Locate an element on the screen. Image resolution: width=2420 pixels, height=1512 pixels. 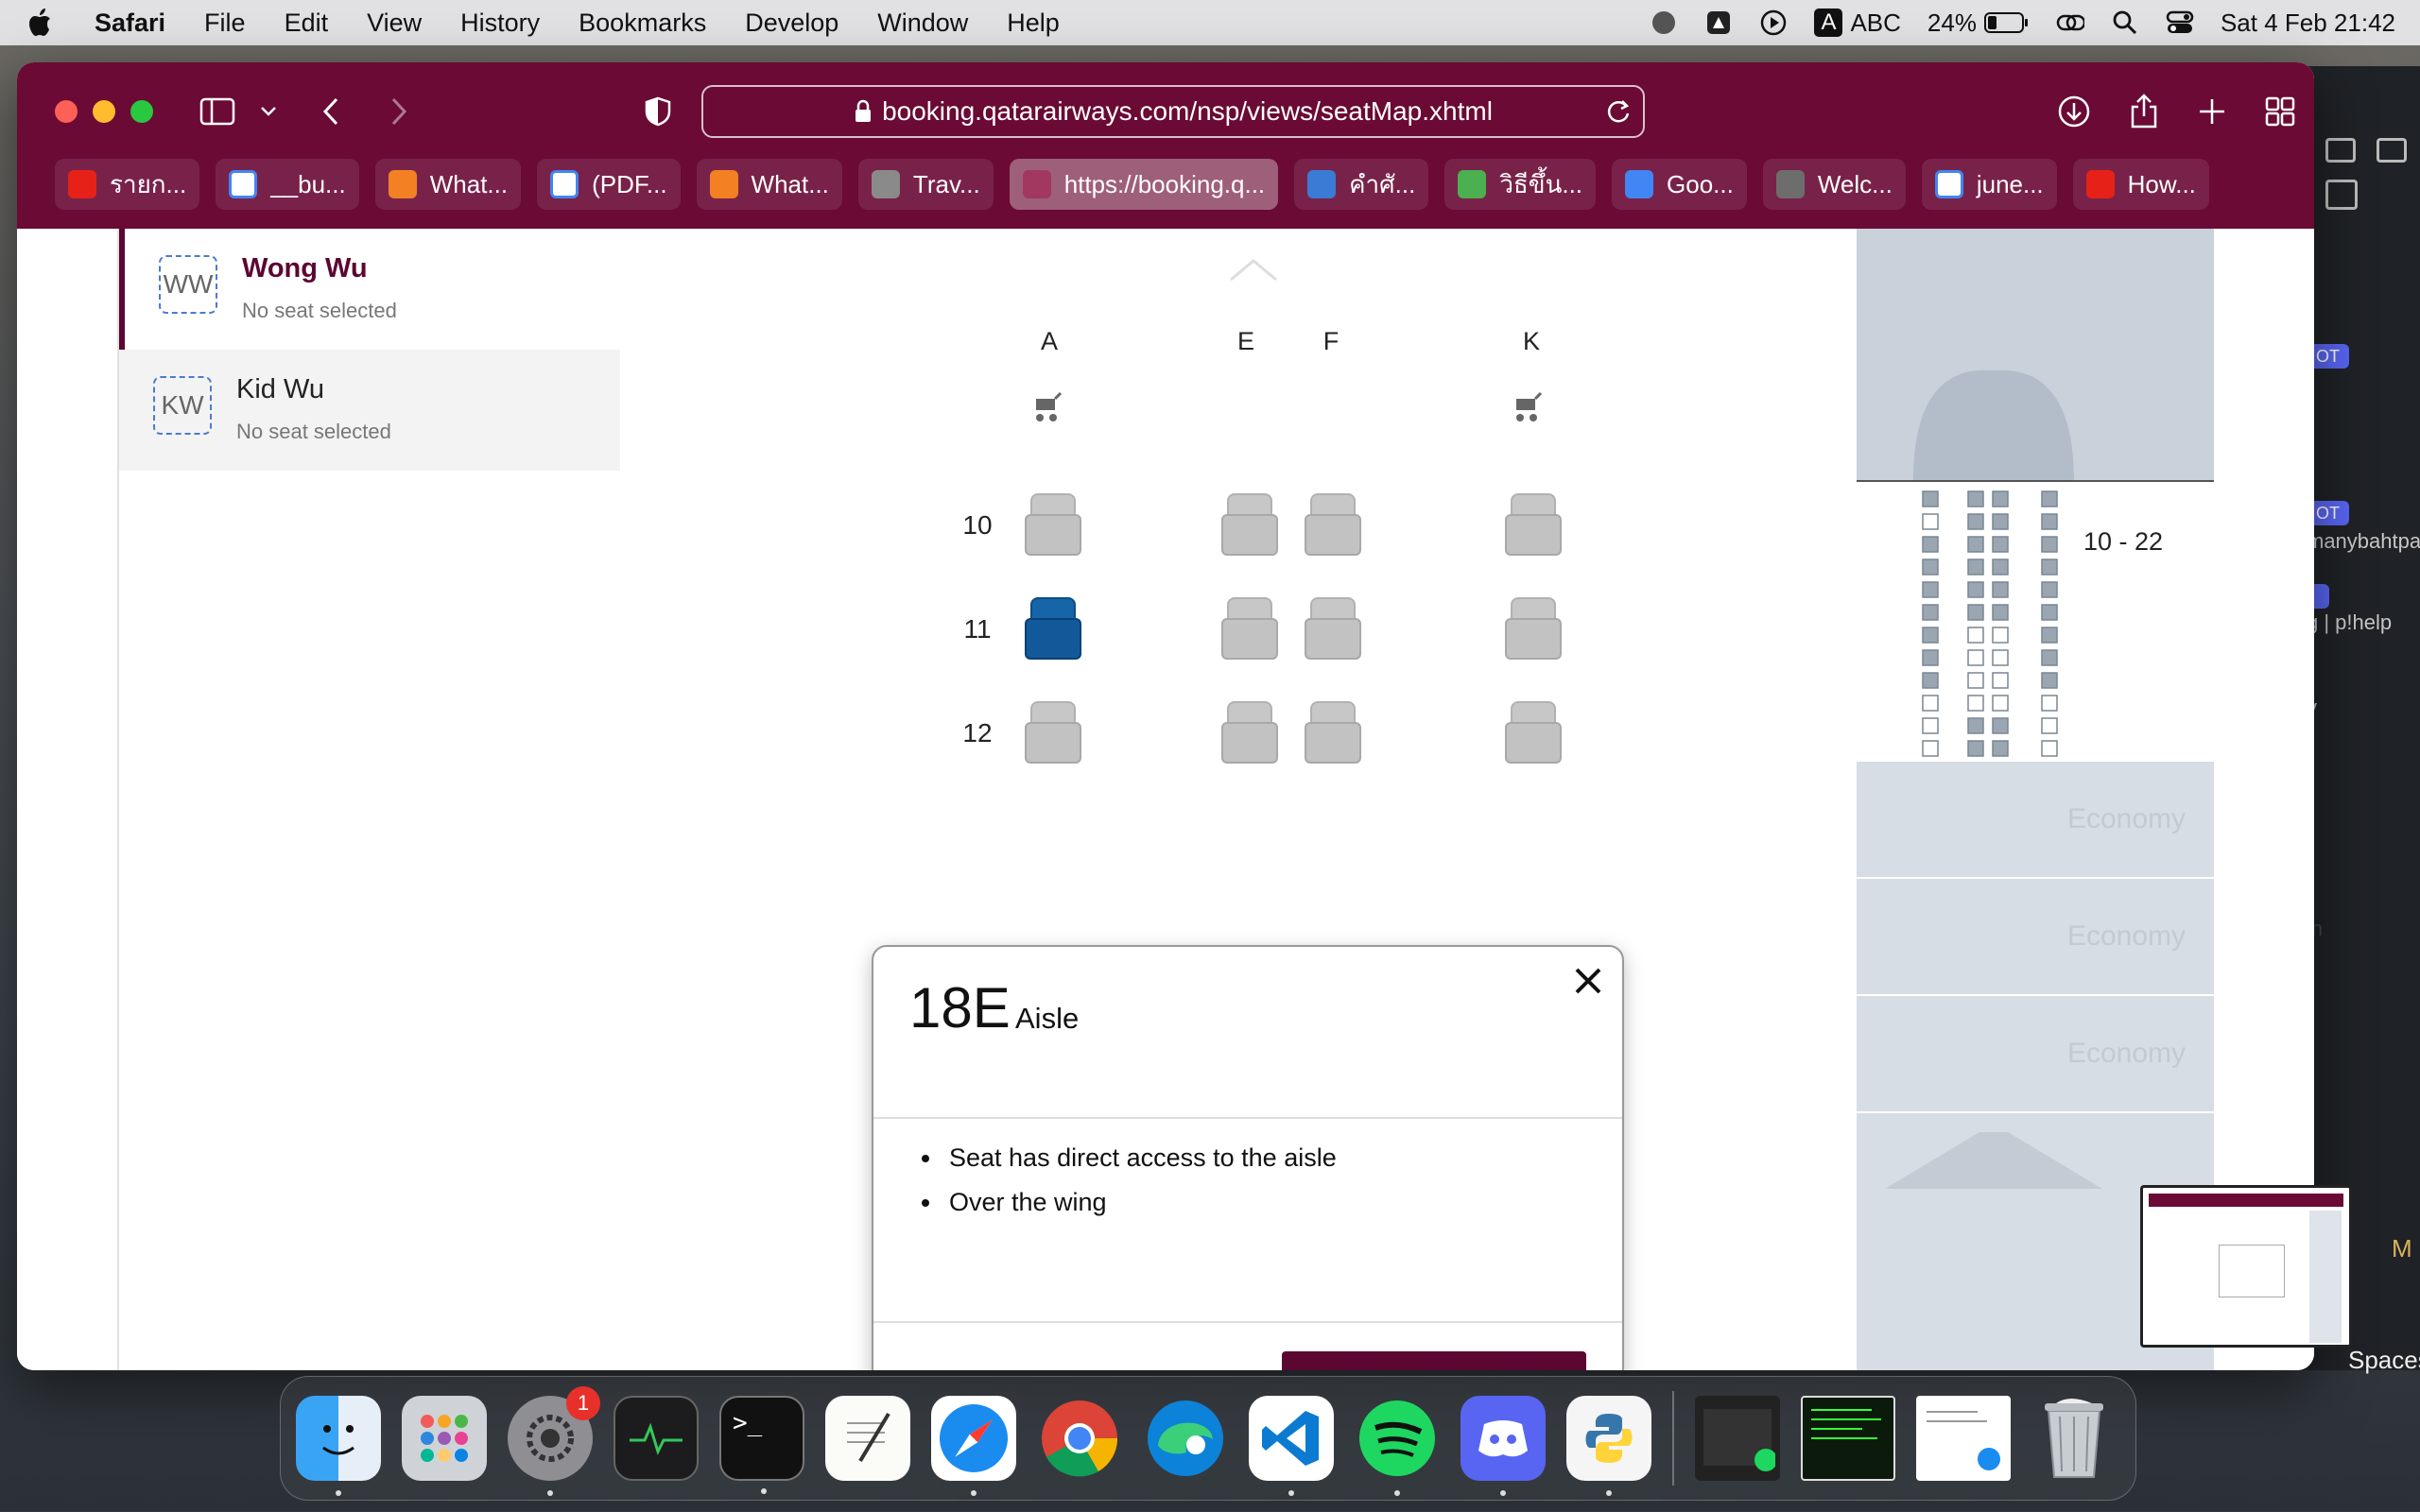
menu-window: Window is located at coordinates (922, 23).